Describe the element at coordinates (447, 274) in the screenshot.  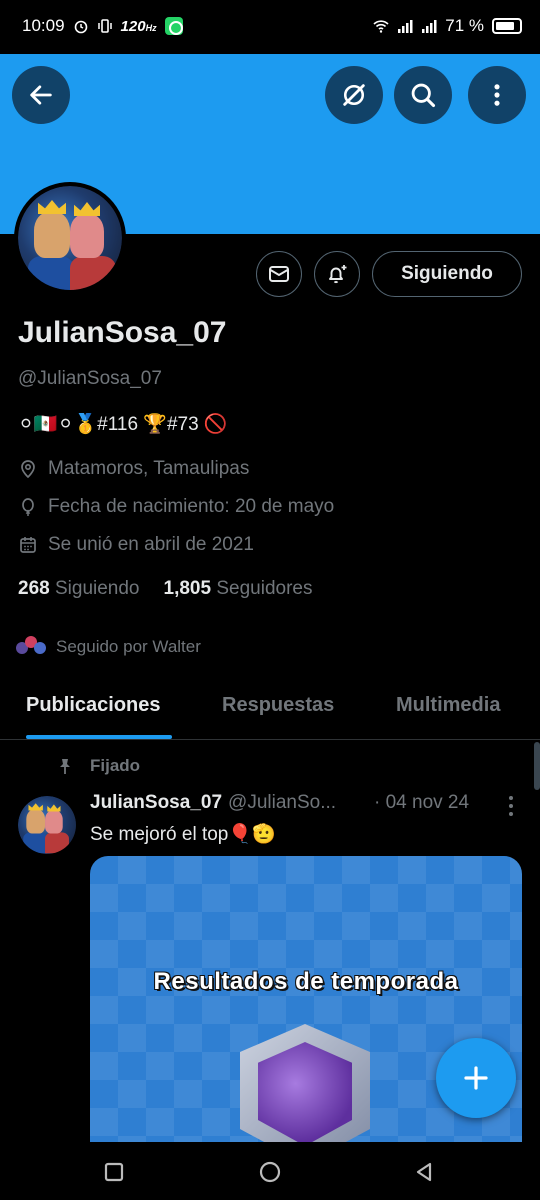
I see `following-button: Siguiendo` at that location.